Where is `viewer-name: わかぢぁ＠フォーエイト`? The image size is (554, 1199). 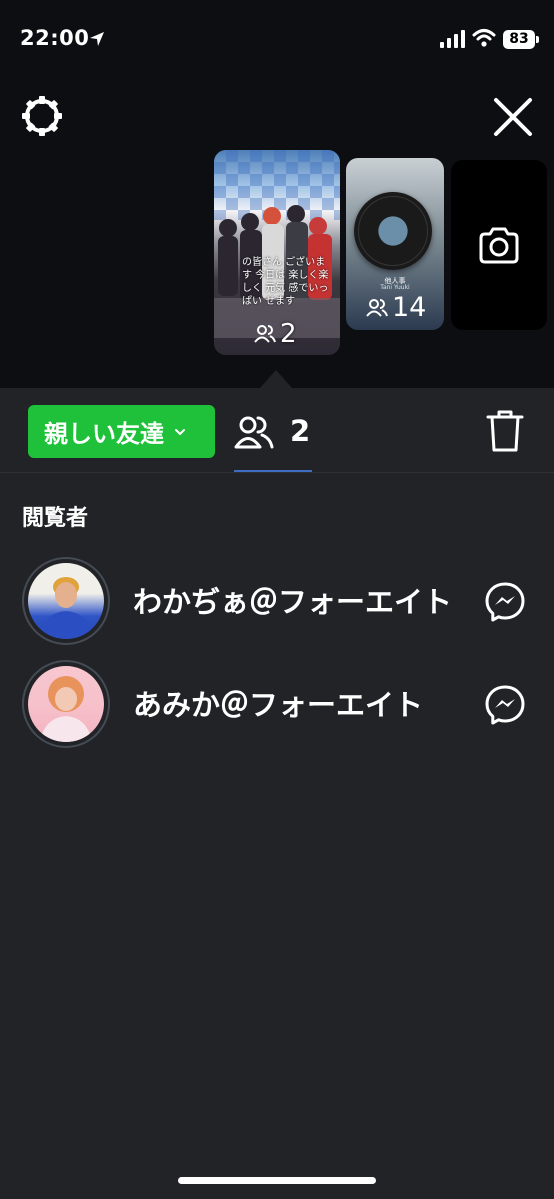 viewer-name: わかぢぁ＠フォーエイト is located at coordinates (293, 602).